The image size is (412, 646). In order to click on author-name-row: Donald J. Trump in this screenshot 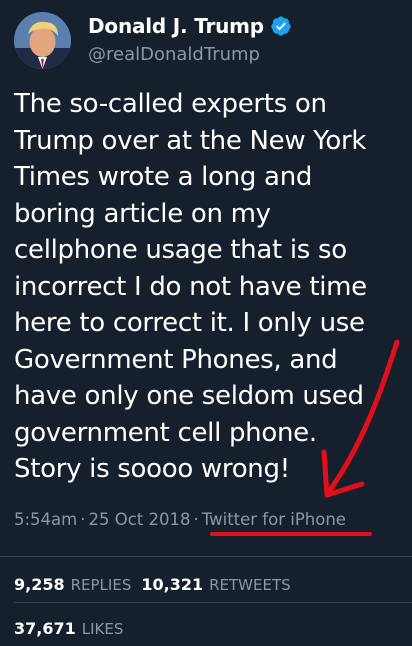, I will do `click(190, 26)`.